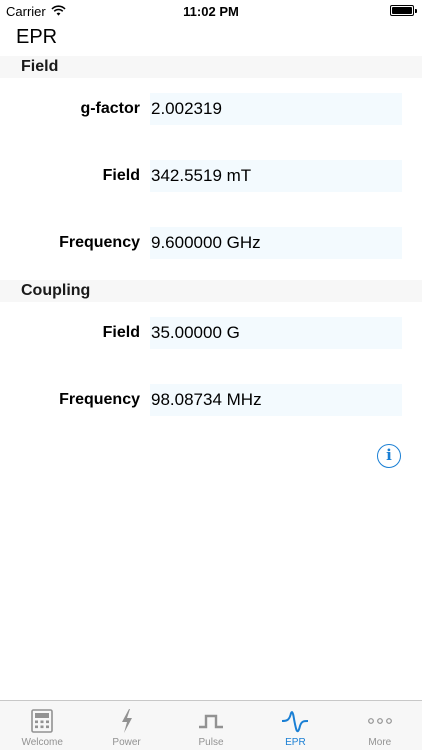 This screenshot has width=422, height=750. Describe the element at coordinates (126, 721) in the screenshot. I see `lightning-icon` at that location.